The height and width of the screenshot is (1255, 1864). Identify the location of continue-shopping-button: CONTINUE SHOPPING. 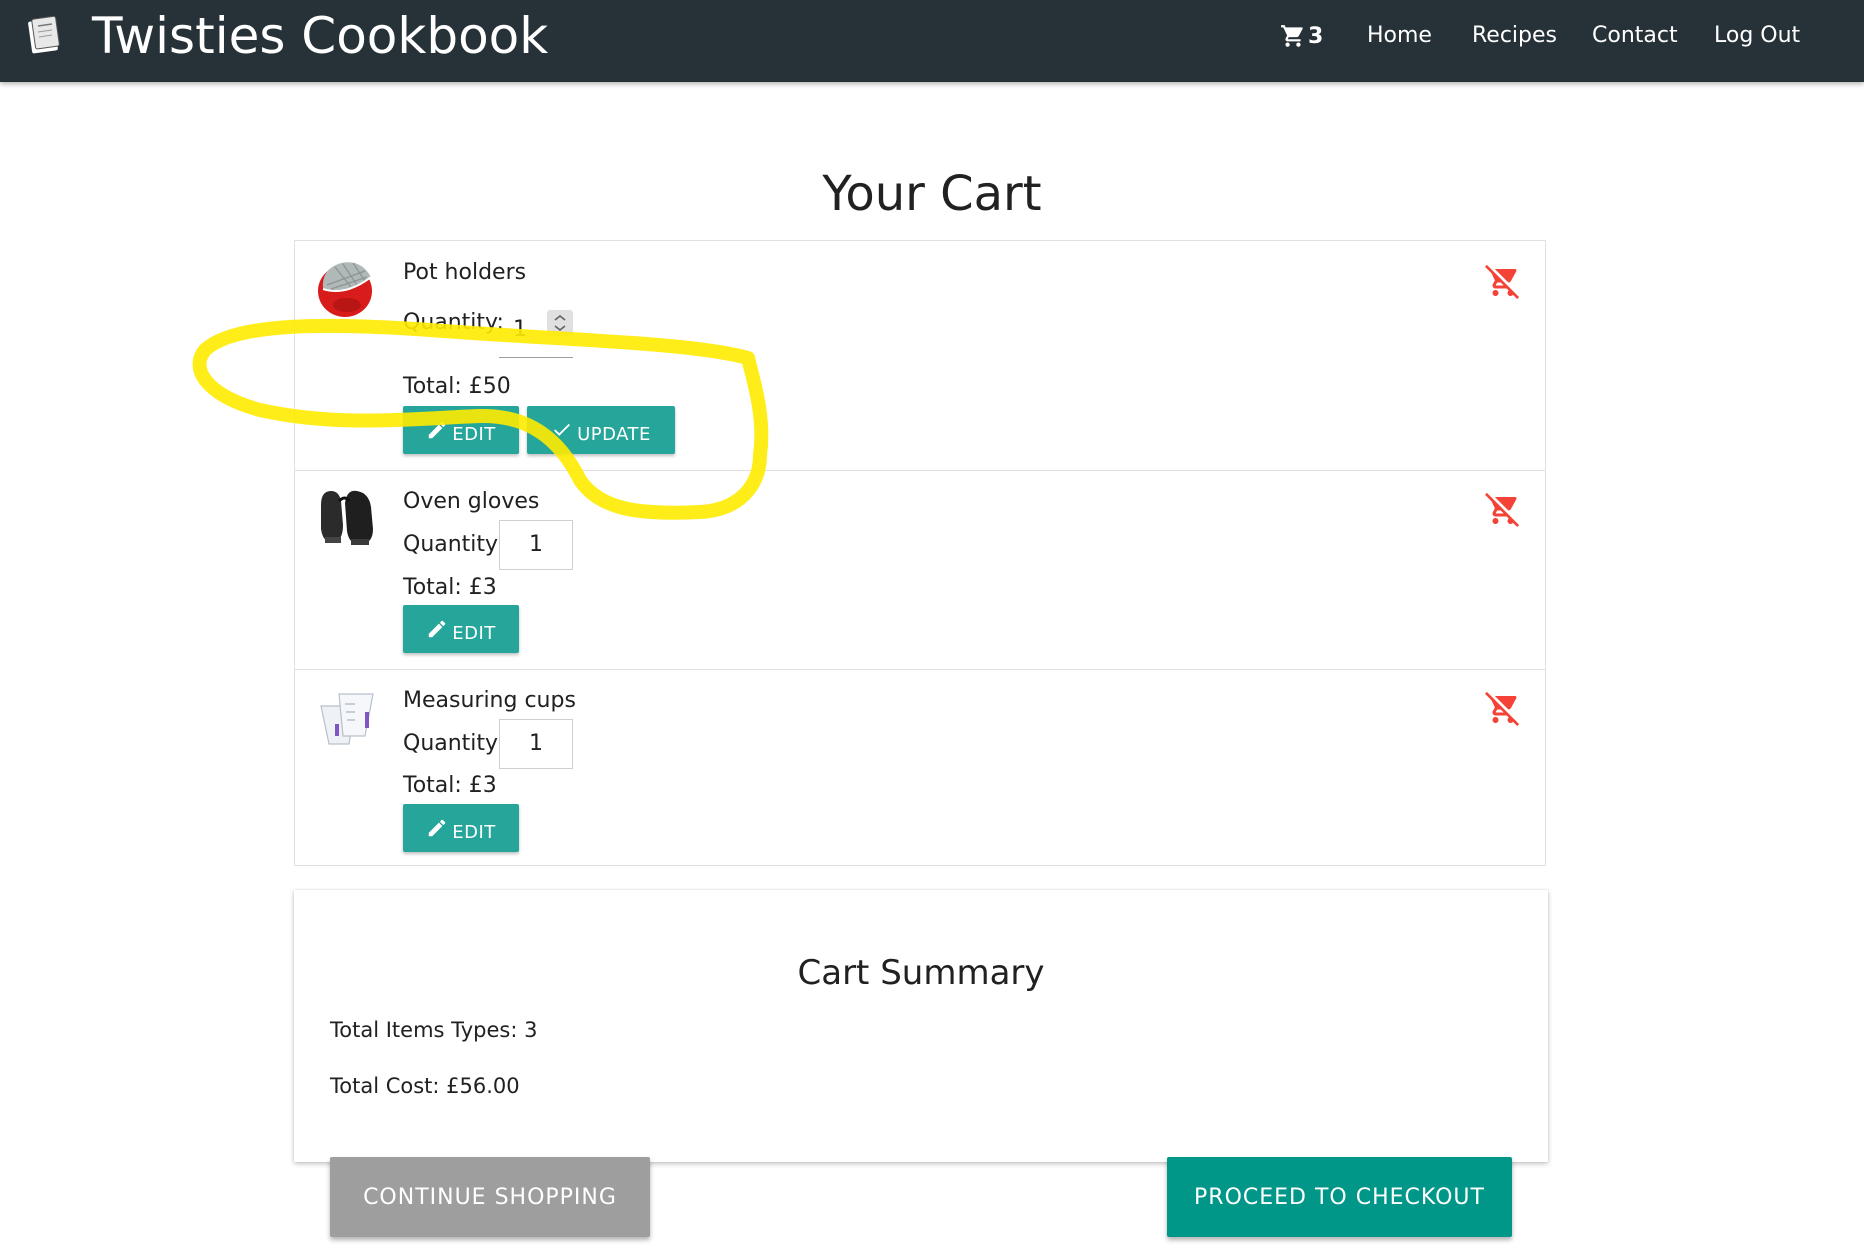
(490, 1197).